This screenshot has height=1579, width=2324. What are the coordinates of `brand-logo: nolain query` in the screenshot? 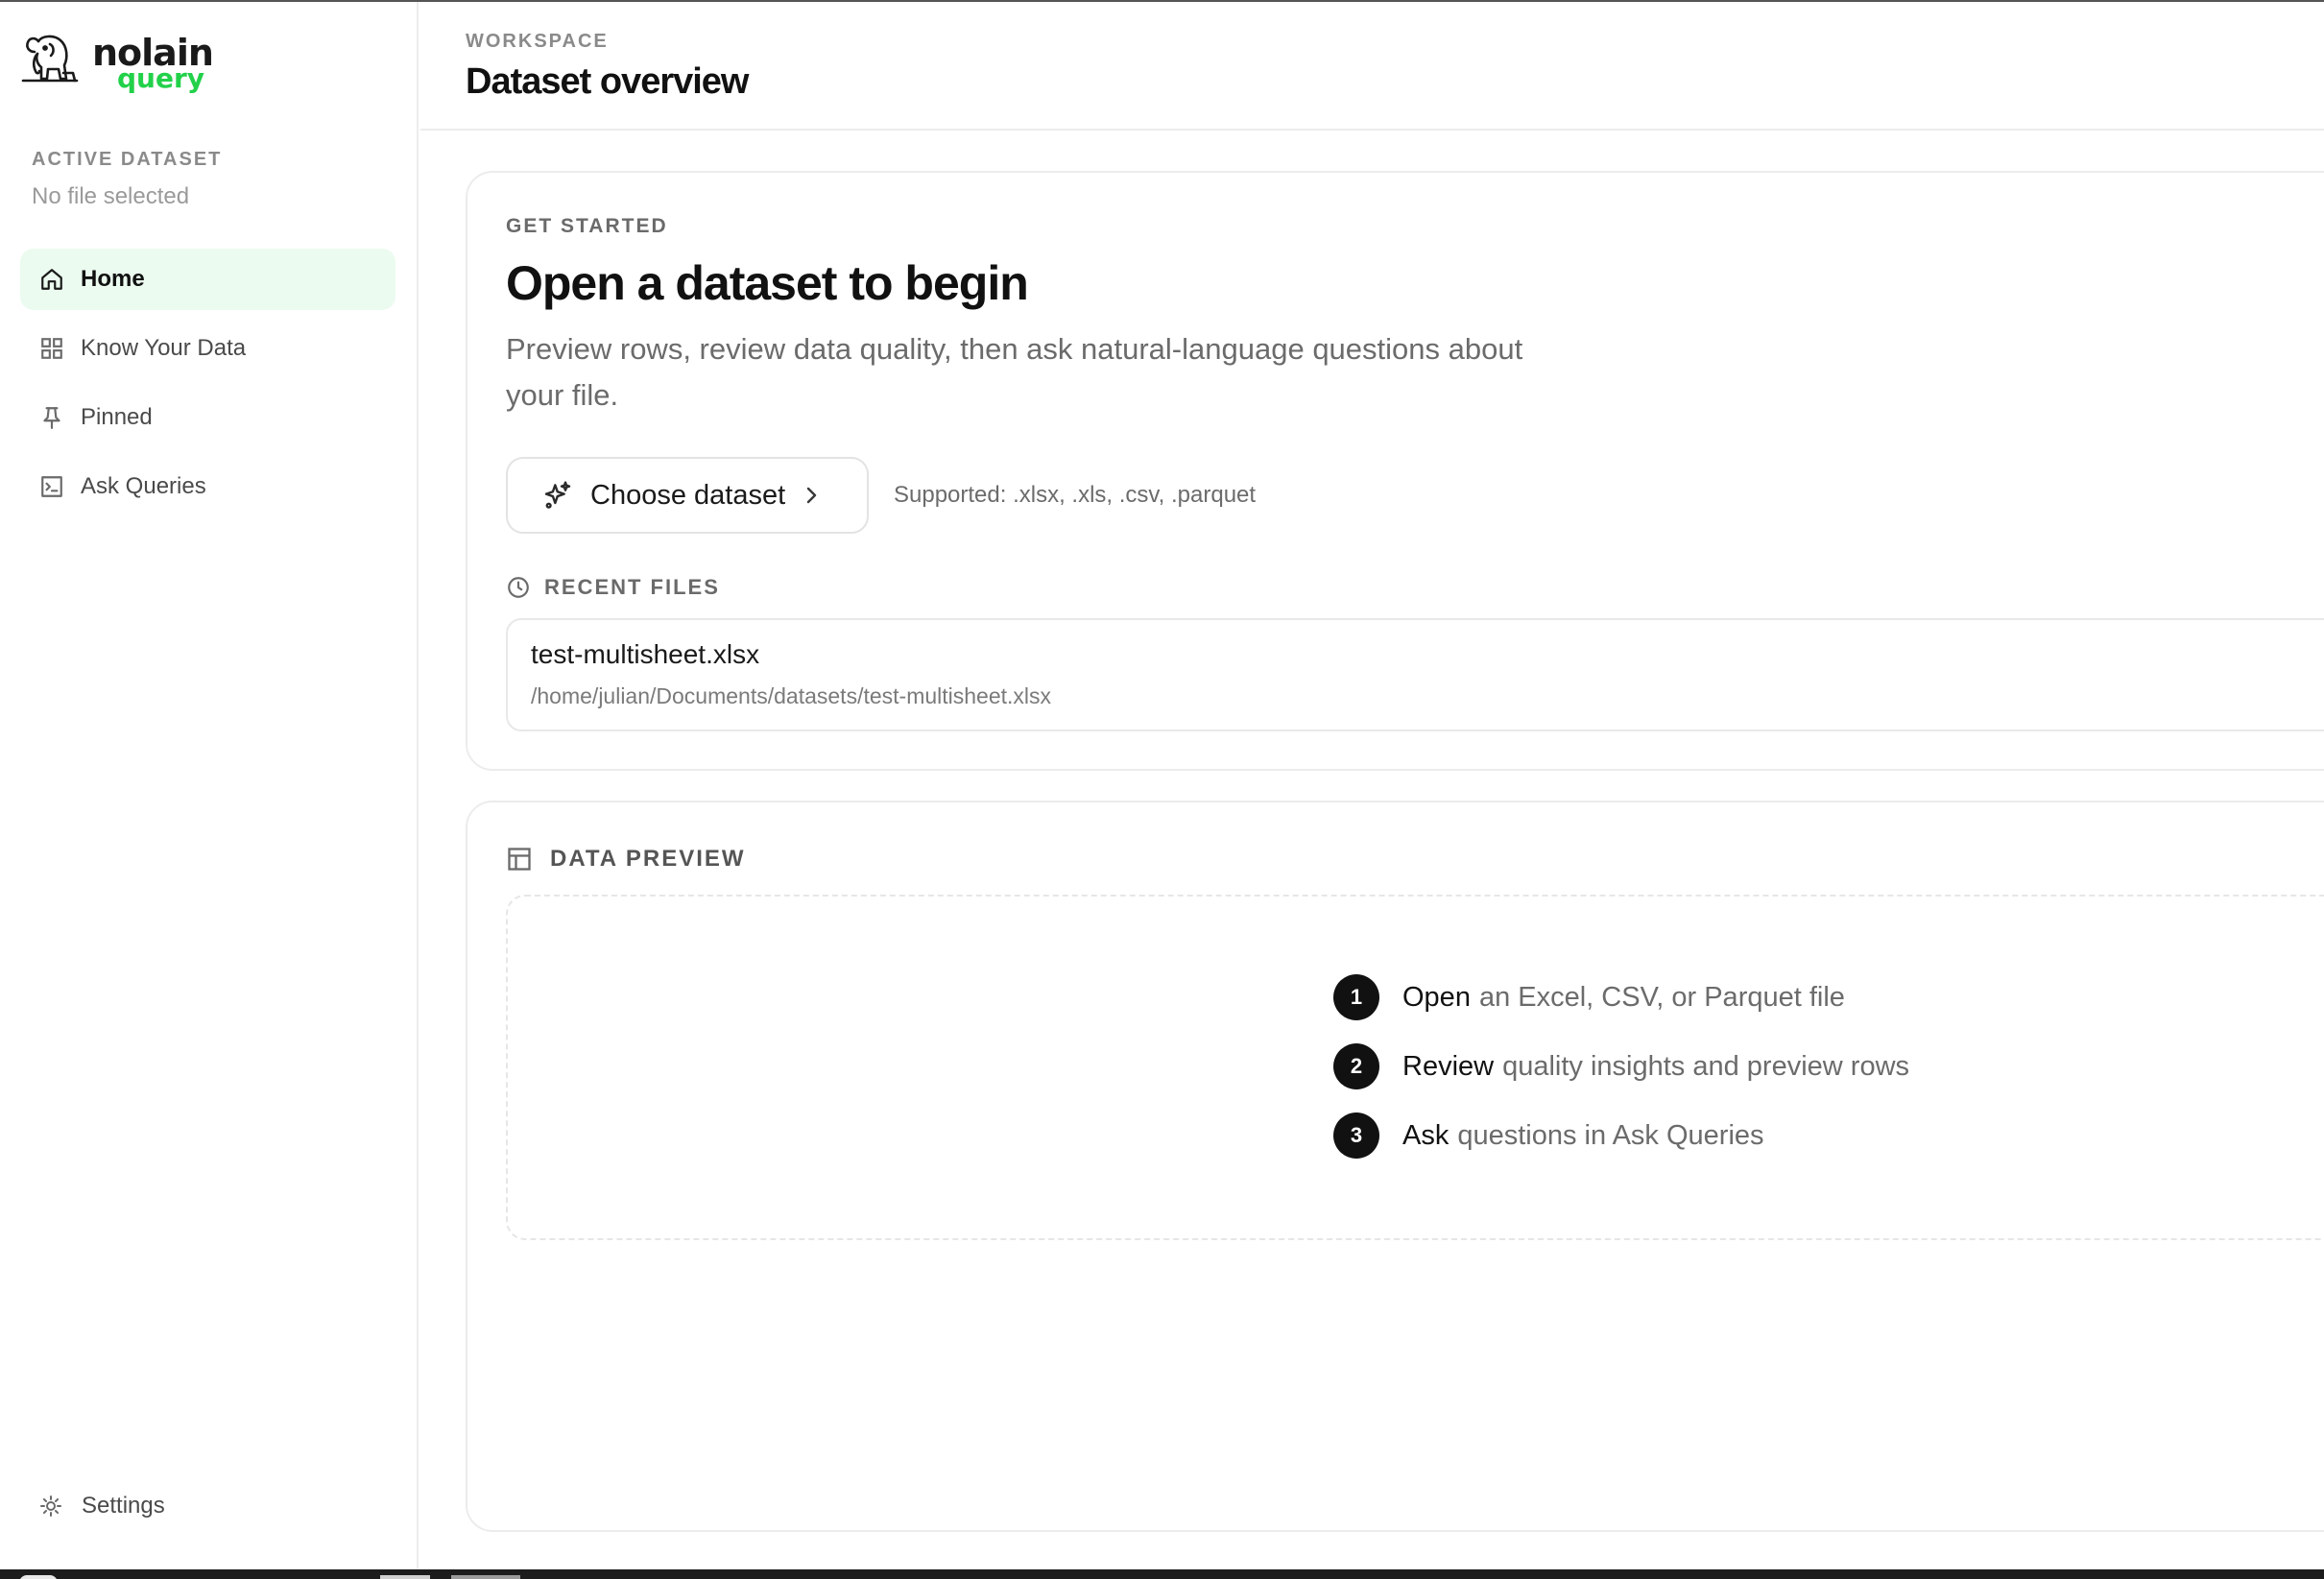 It's located at (117, 63).